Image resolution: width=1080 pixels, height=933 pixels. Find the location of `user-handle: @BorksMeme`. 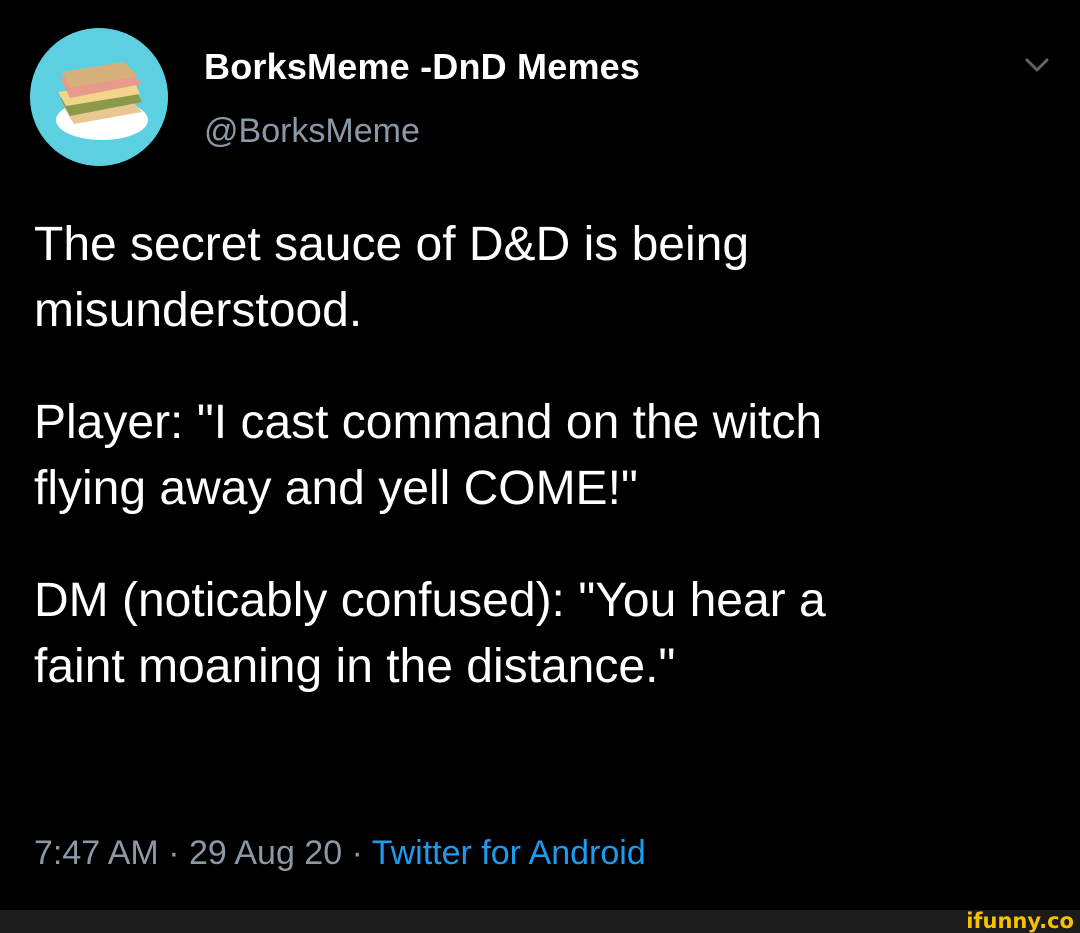

user-handle: @BorksMeme is located at coordinates (312, 131).